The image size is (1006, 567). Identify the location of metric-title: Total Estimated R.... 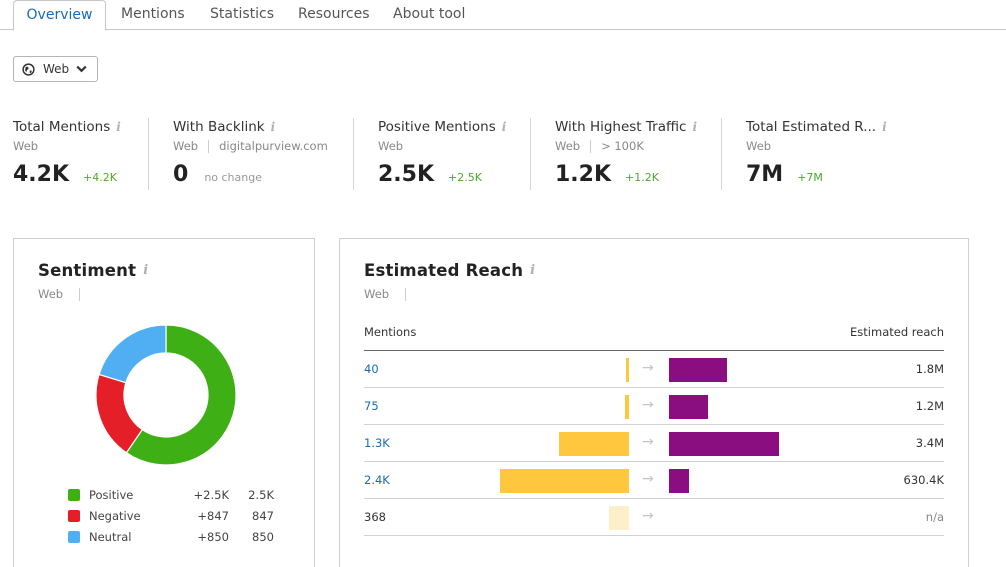
(811, 127).